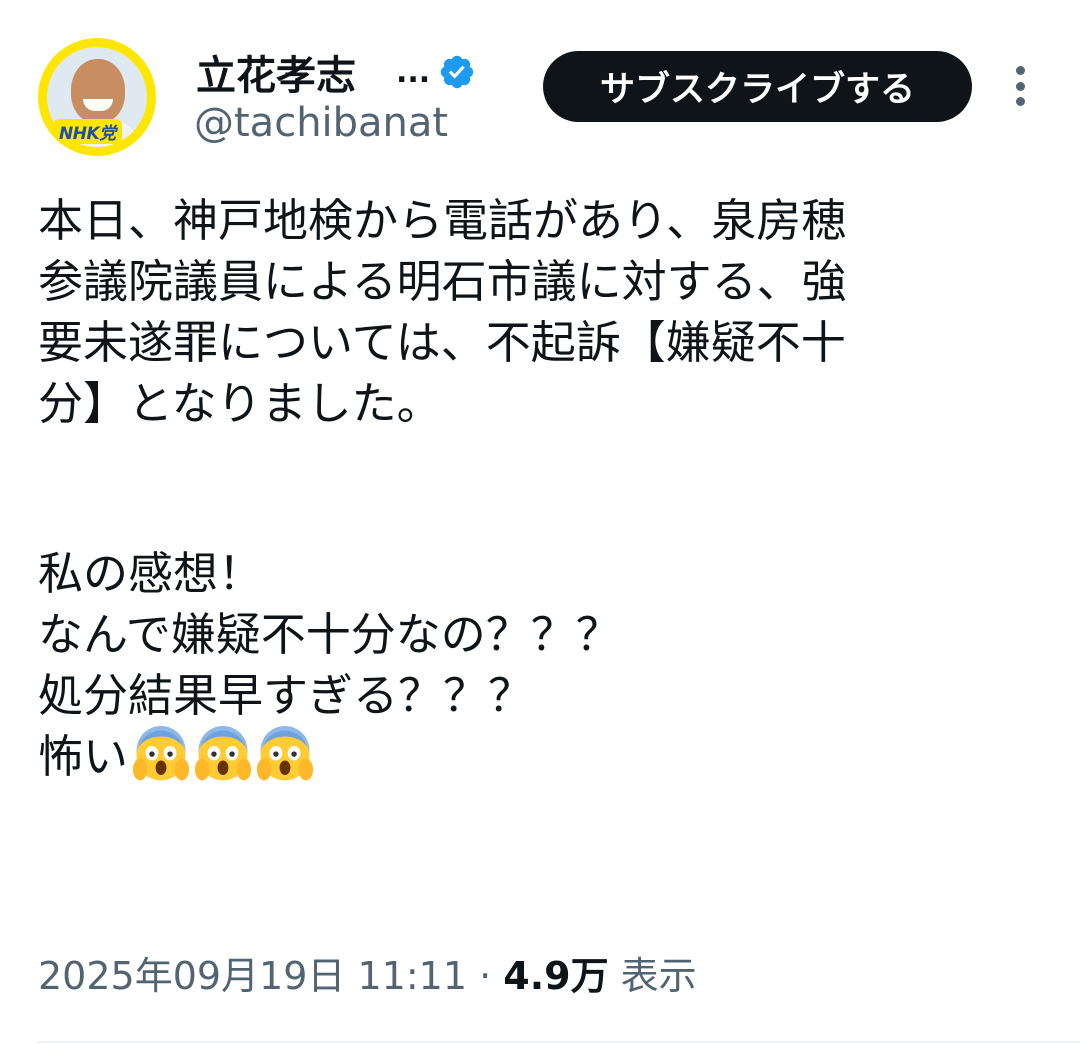 This screenshot has height=1045, width=1080. Describe the element at coordinates (329, 634) in the screenshot. I see `post-line: なんで嫌疑不十分なの？？？` at that location.